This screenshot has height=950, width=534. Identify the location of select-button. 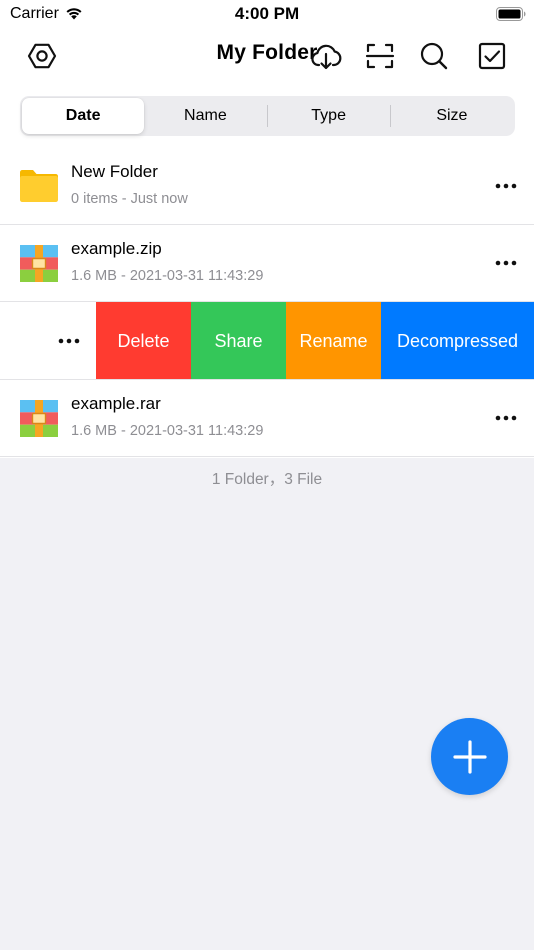
(492, 56).